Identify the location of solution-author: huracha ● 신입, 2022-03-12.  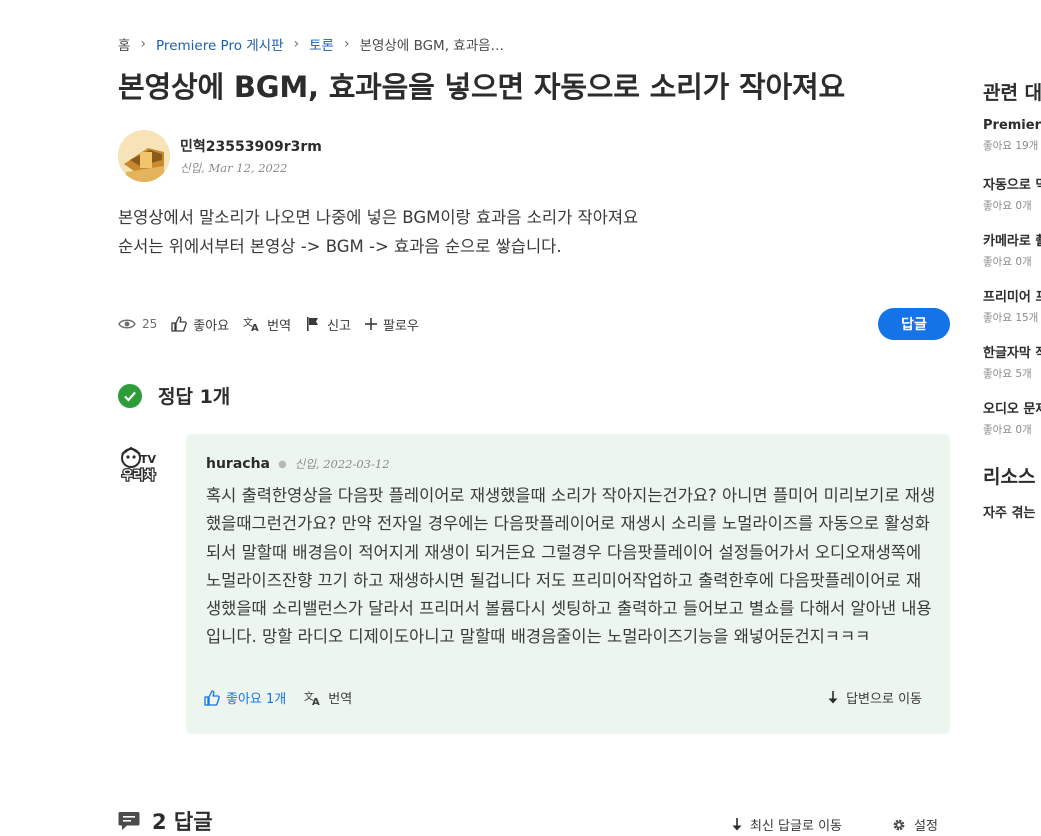
(298, 464).